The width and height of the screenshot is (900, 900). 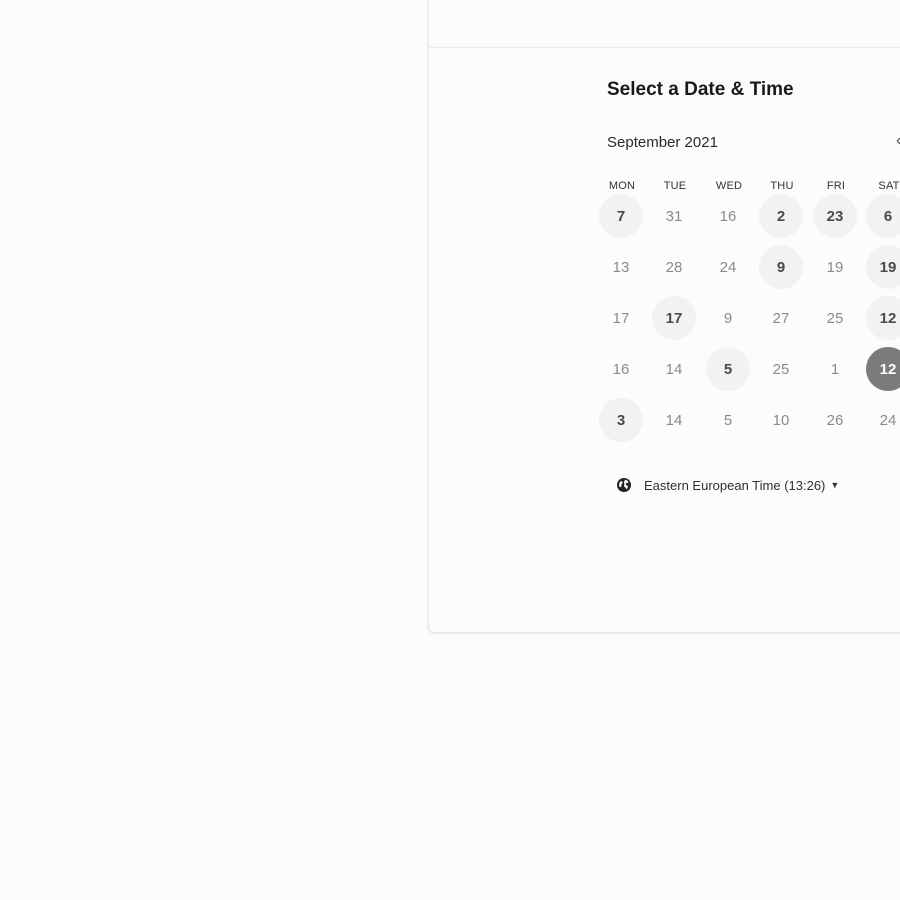 What do you see at coordinates (889, 186) in the screenshot?
I see `weekday-sat: SAT` at bounding box center [889, 186].